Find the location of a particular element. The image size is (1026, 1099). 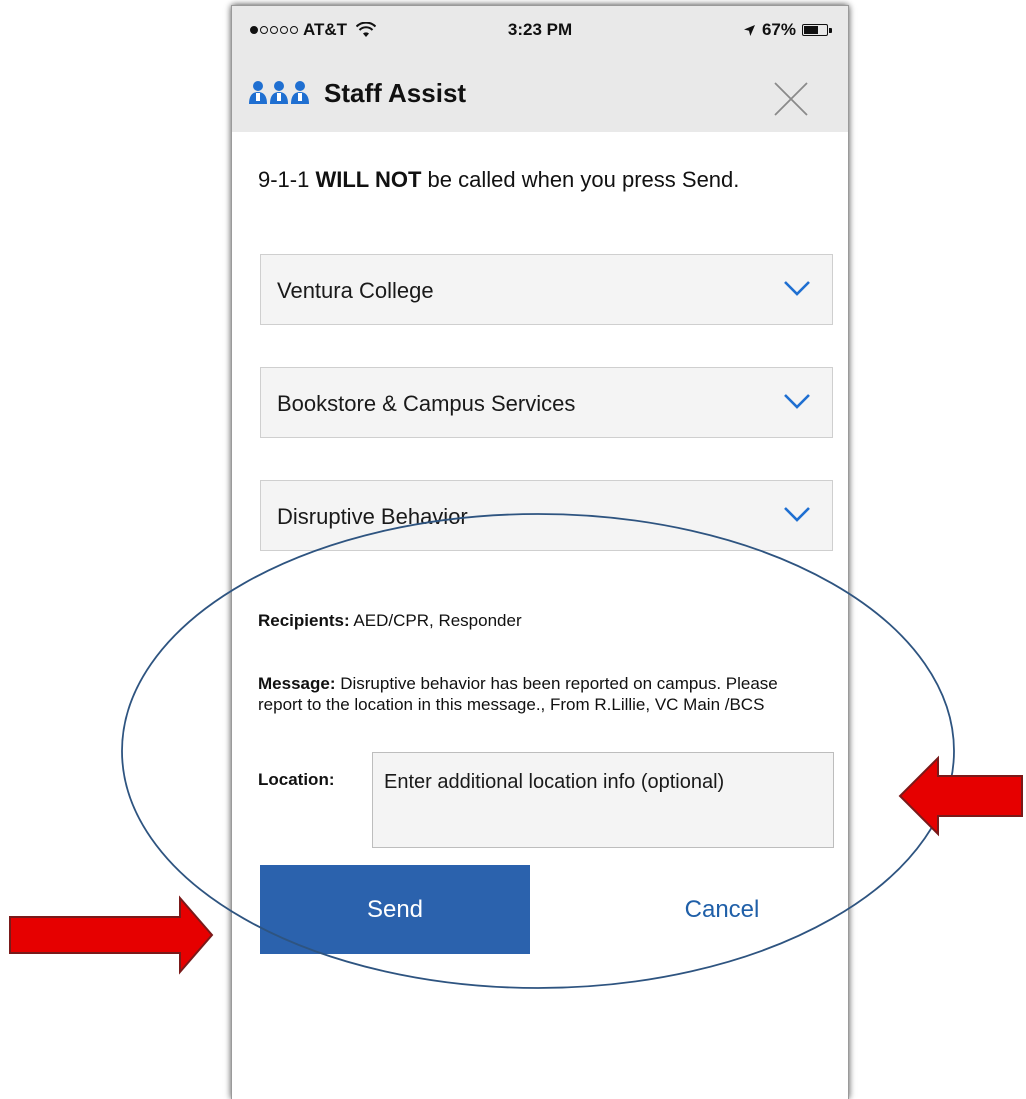

location-arrow-icon is located at coordinates (749, 30).